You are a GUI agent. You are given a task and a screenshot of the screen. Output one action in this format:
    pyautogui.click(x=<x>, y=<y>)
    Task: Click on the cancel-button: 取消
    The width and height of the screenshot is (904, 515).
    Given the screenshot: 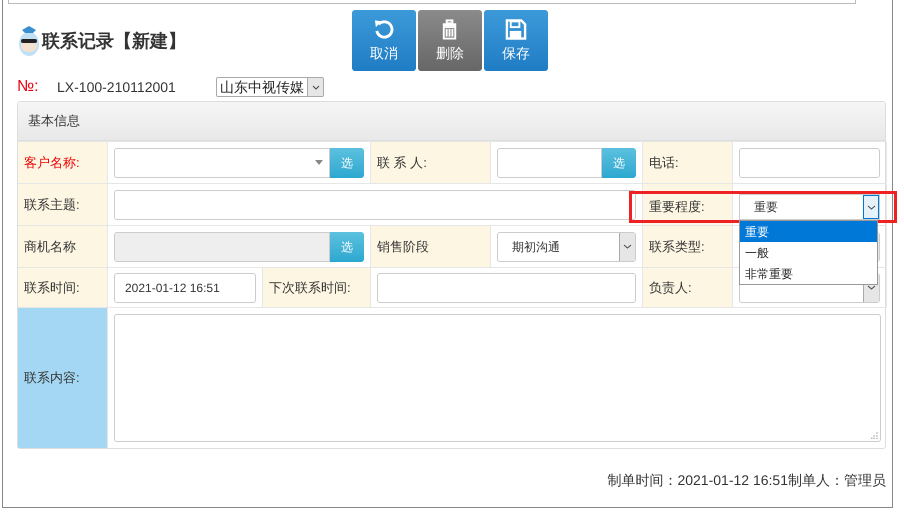 What is the action you would take?
    pyautogui.click(x=384, y=40)
    